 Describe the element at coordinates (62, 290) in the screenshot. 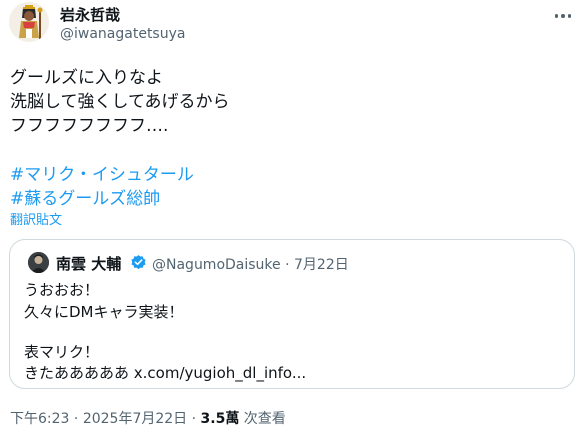

I see `quoted-text-line: うおおお！` at that location.